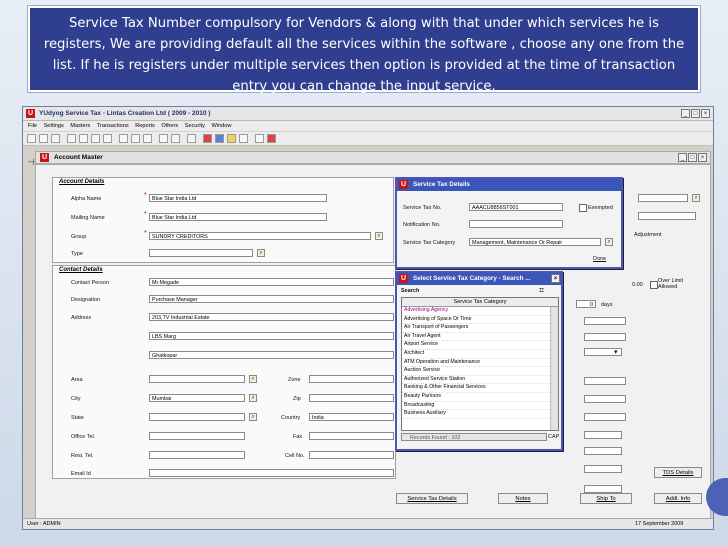 The image size is (728, 546). I want to click on notes-button: Notes, so click(523, 498).